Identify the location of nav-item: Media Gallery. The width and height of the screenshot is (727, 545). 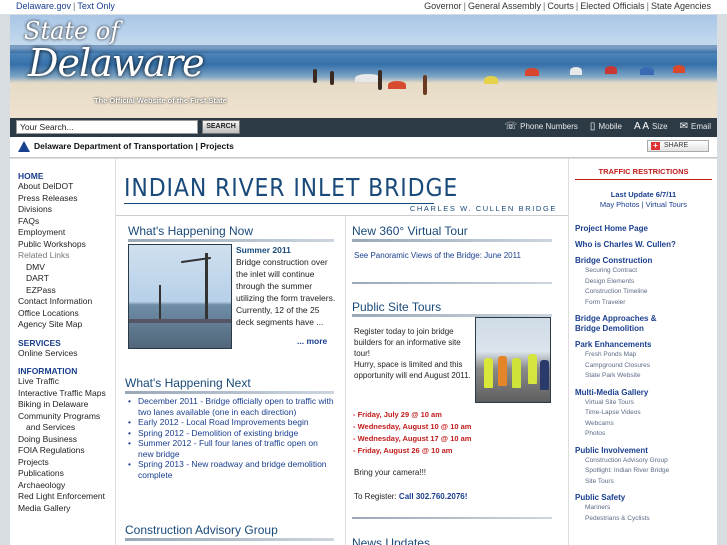
(66, 509).